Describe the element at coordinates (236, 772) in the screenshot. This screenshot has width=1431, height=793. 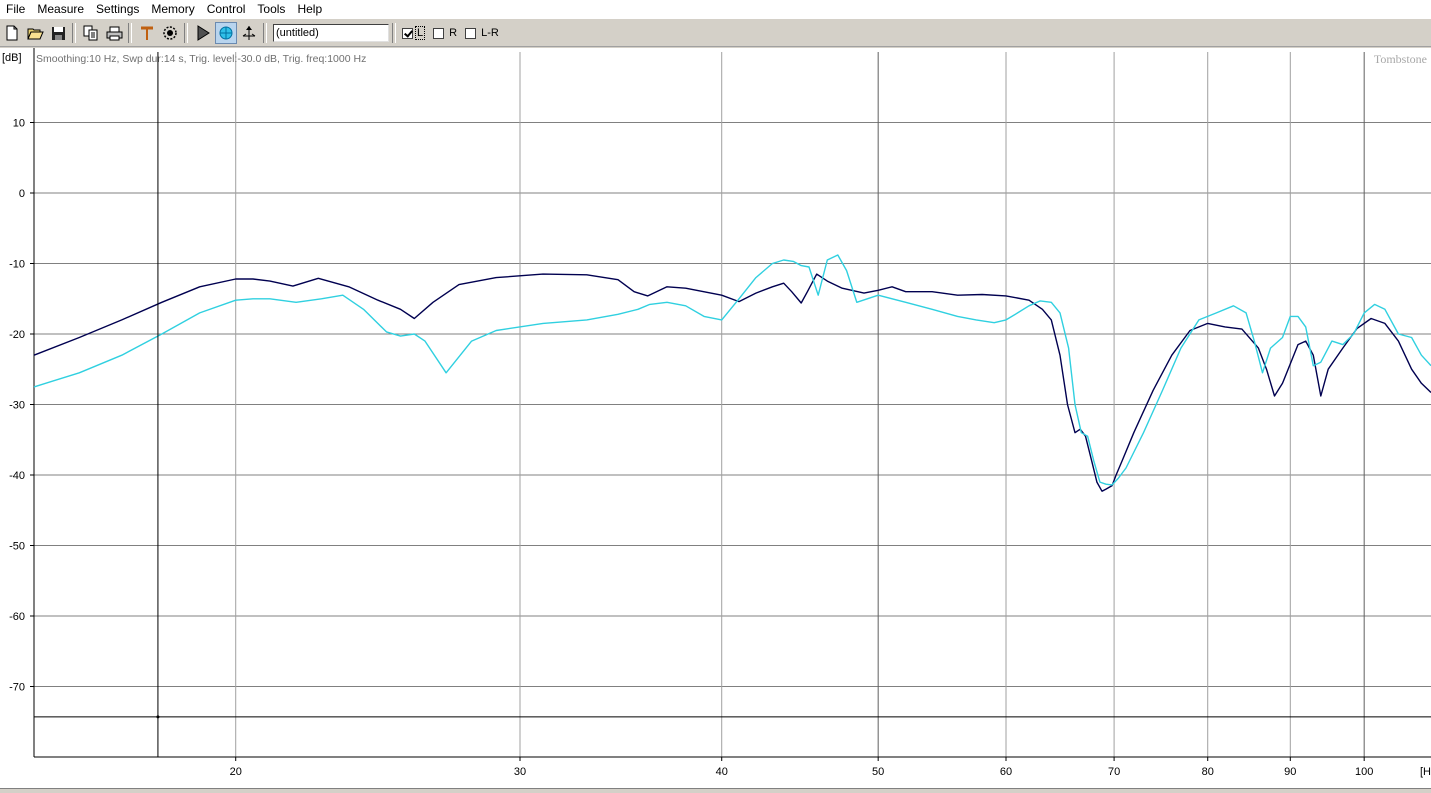
I see `x-tick-label: 20` at that location.